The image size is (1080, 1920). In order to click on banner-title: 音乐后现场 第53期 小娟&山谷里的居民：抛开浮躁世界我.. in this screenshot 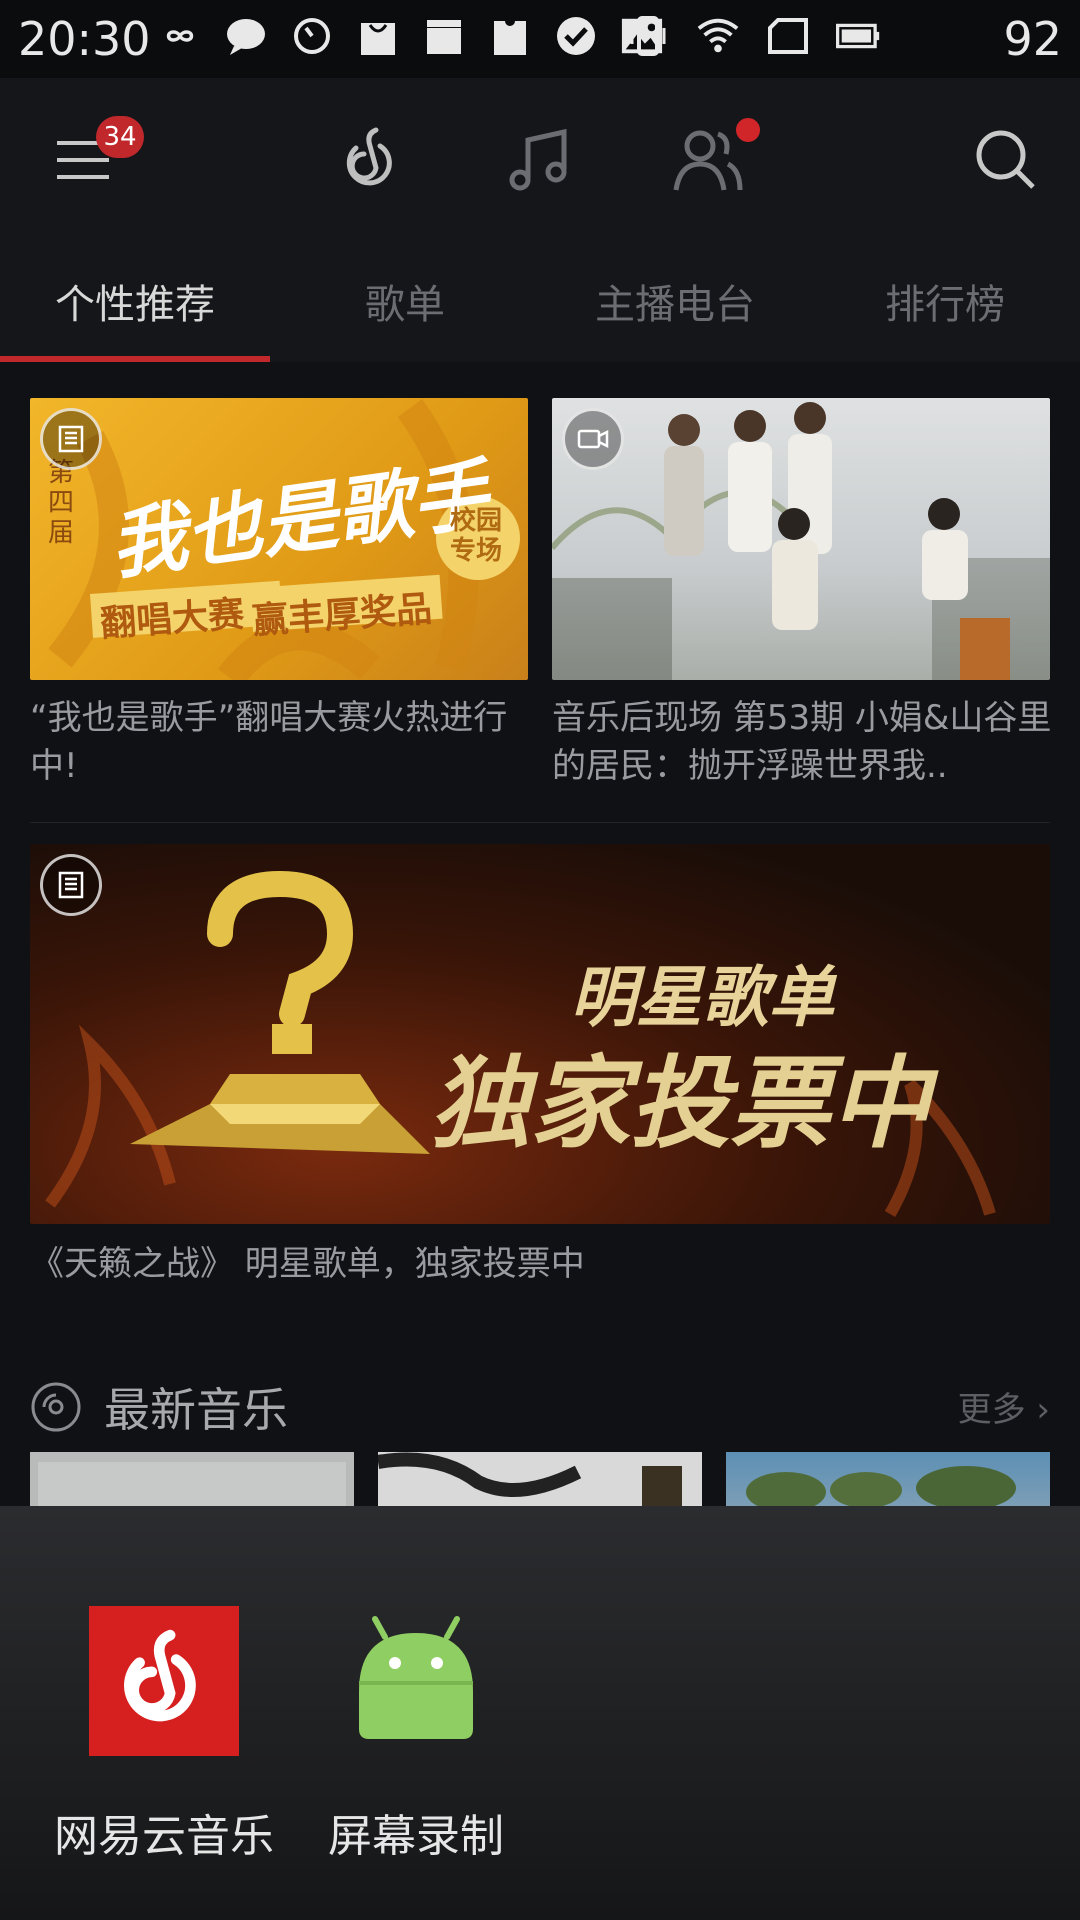, I will do `click(802, 742)`.